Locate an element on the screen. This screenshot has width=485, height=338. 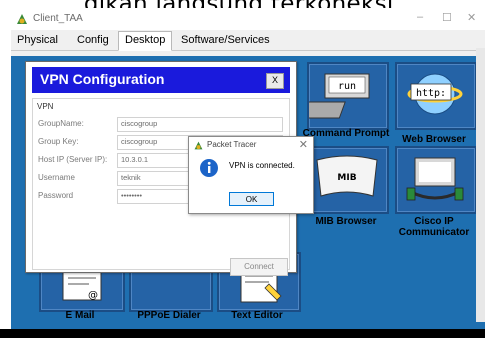
username-label: Username is located at coordinates (56, 177).